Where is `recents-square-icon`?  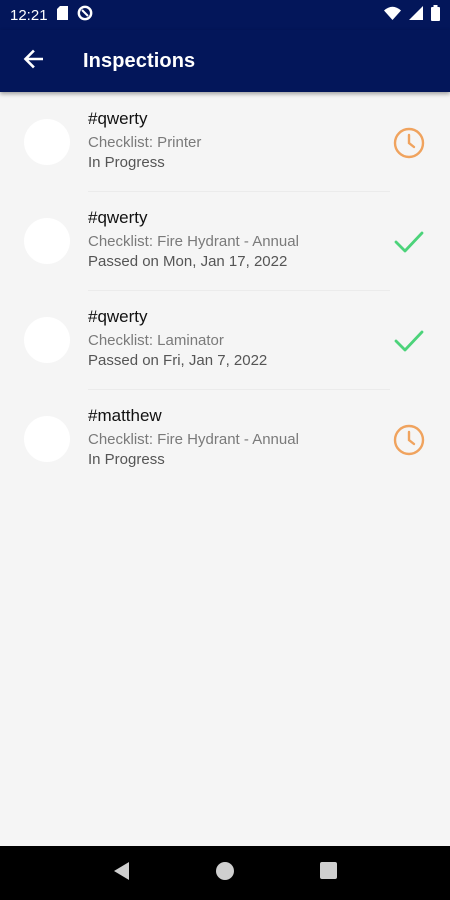 recents-square-icon is located at coordinates (328, 873).